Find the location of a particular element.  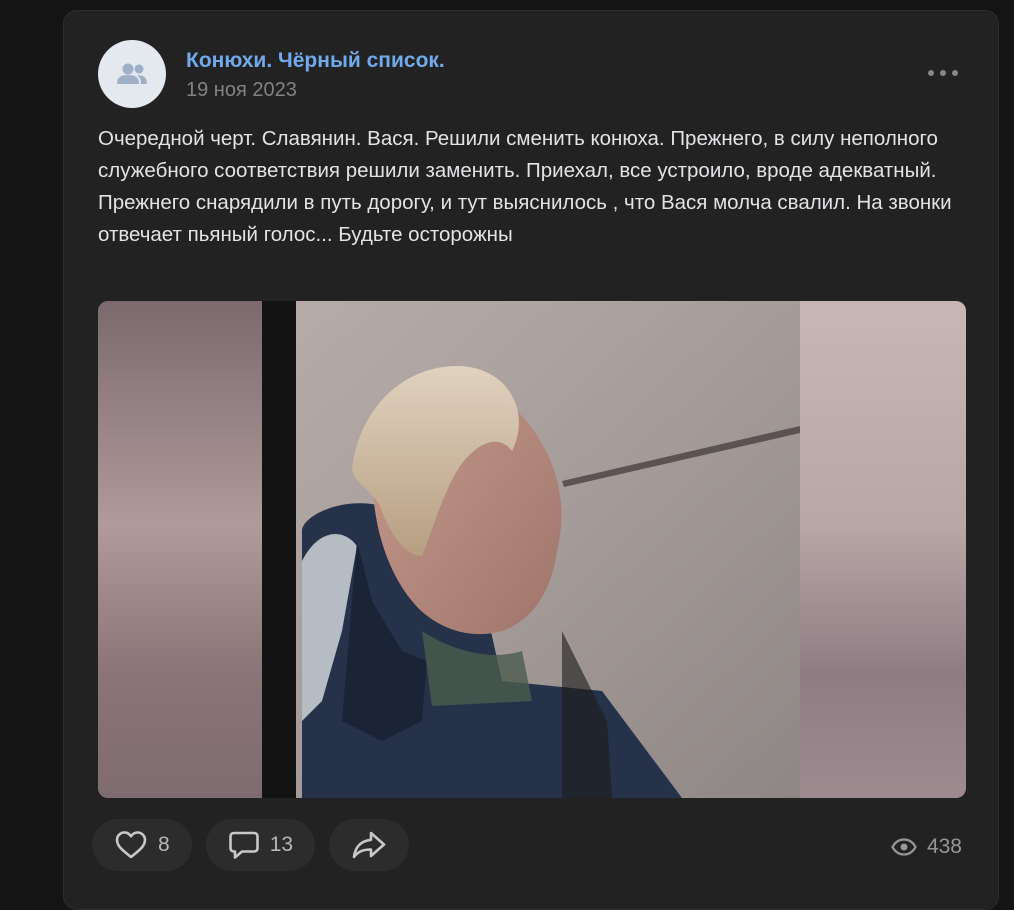

heart-icon is located at coordinates (131, 845).